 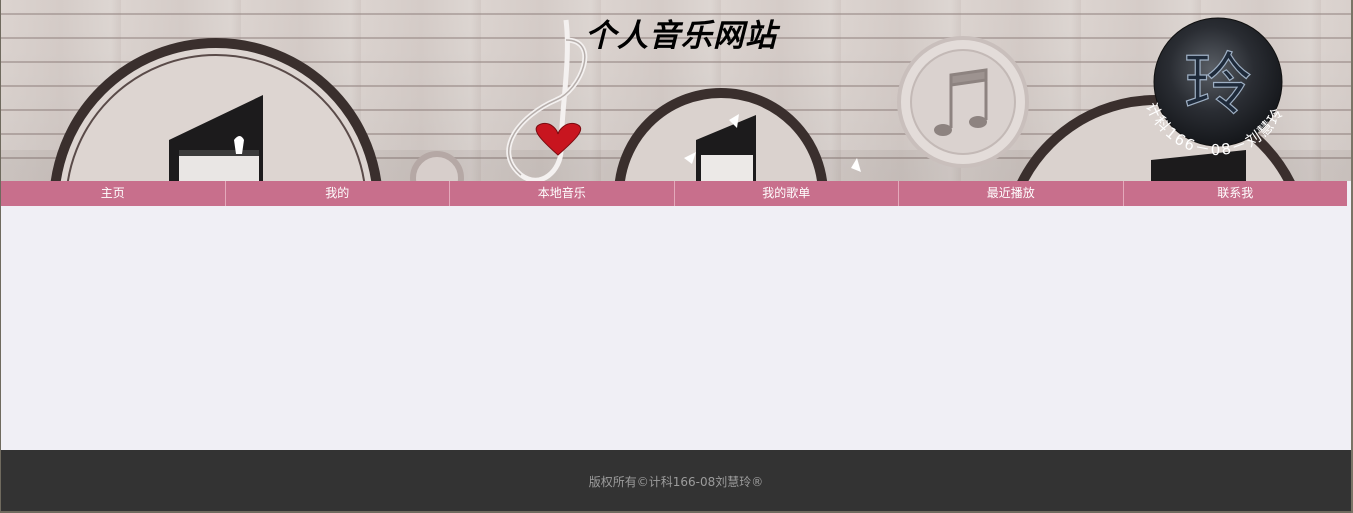 What do you see at coordinates (787, 193) in the screenshot?
I see `nav-item-my-playlists: 我的歌单` at bounding box center [787, 193].